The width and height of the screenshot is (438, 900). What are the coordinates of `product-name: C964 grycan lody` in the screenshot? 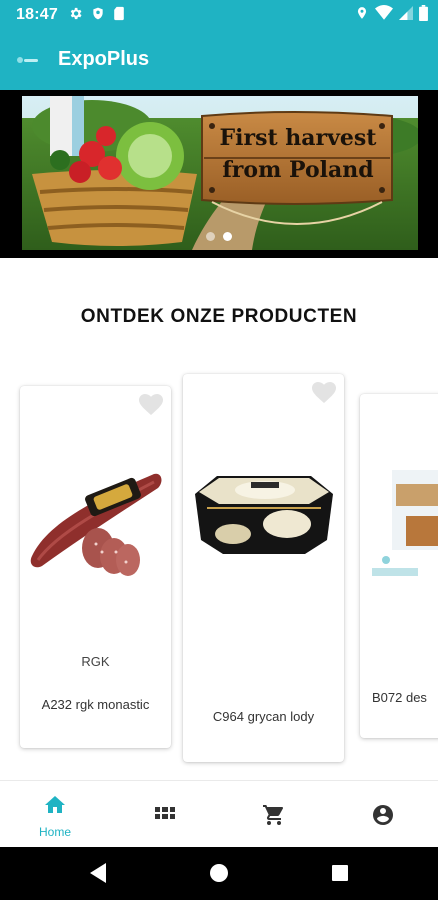 It's located at (263, 716).